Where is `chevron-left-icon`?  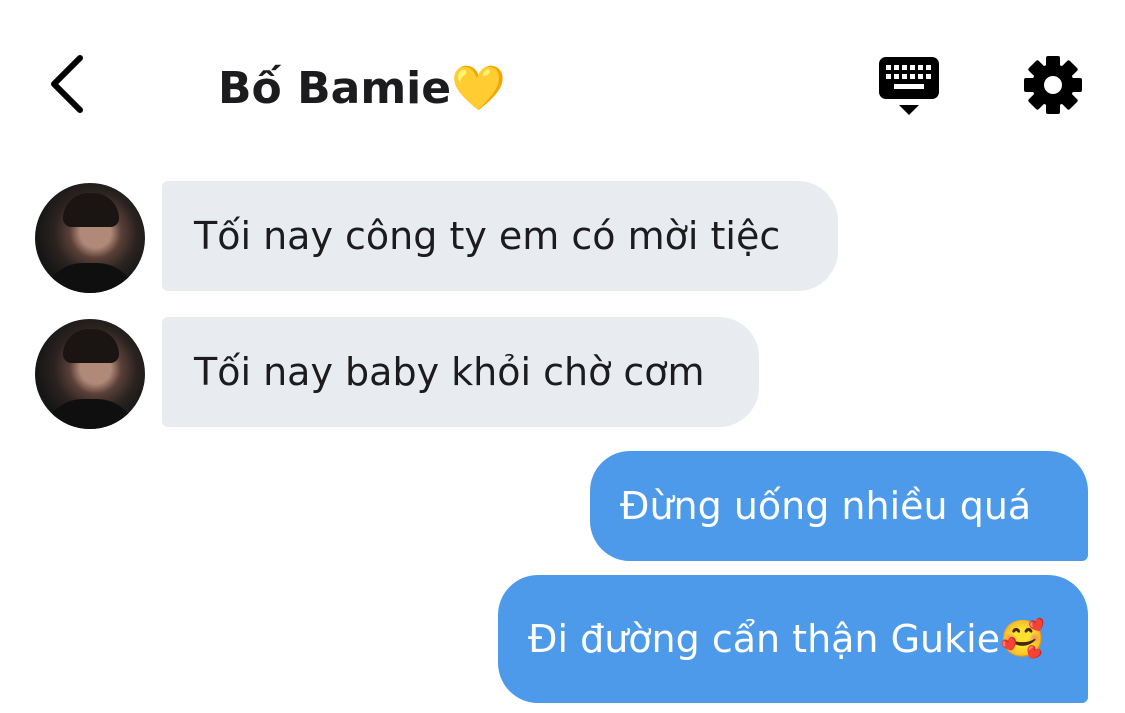 chevron-left-icon is located at coordinates (67, 84).